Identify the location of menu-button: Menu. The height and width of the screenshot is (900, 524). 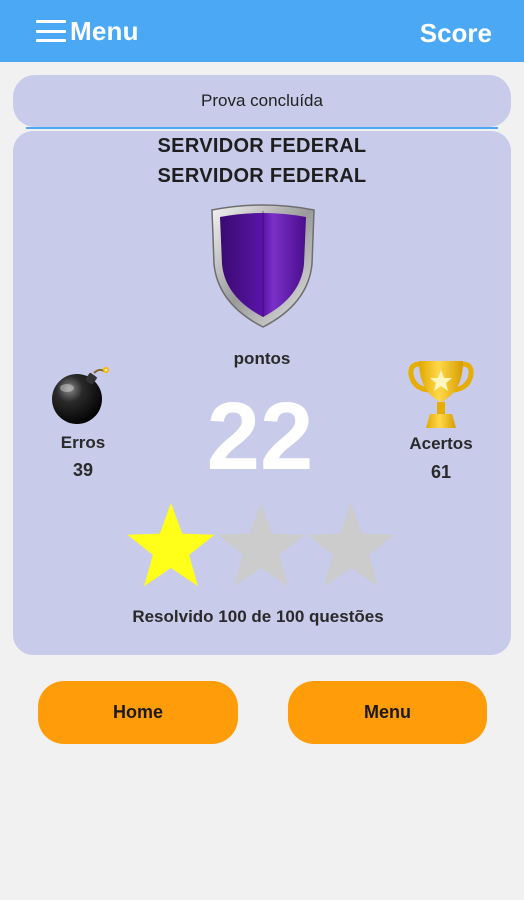
(87, 31).